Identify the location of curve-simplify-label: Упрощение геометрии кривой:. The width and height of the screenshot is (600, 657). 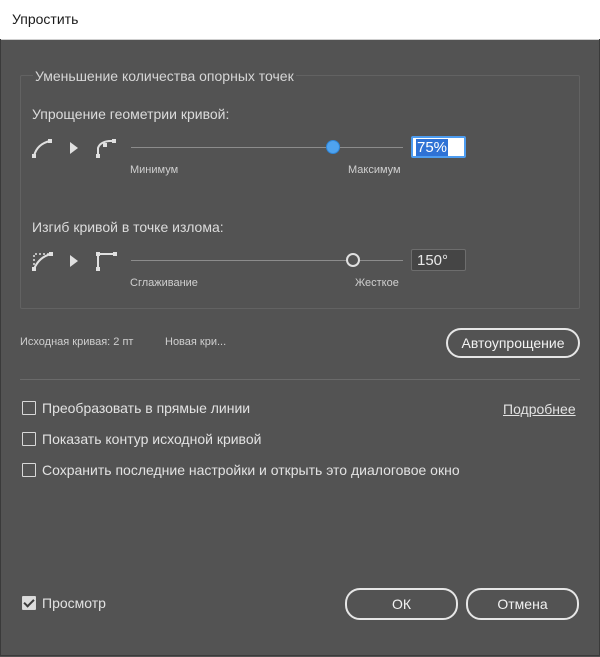
(131, 114).